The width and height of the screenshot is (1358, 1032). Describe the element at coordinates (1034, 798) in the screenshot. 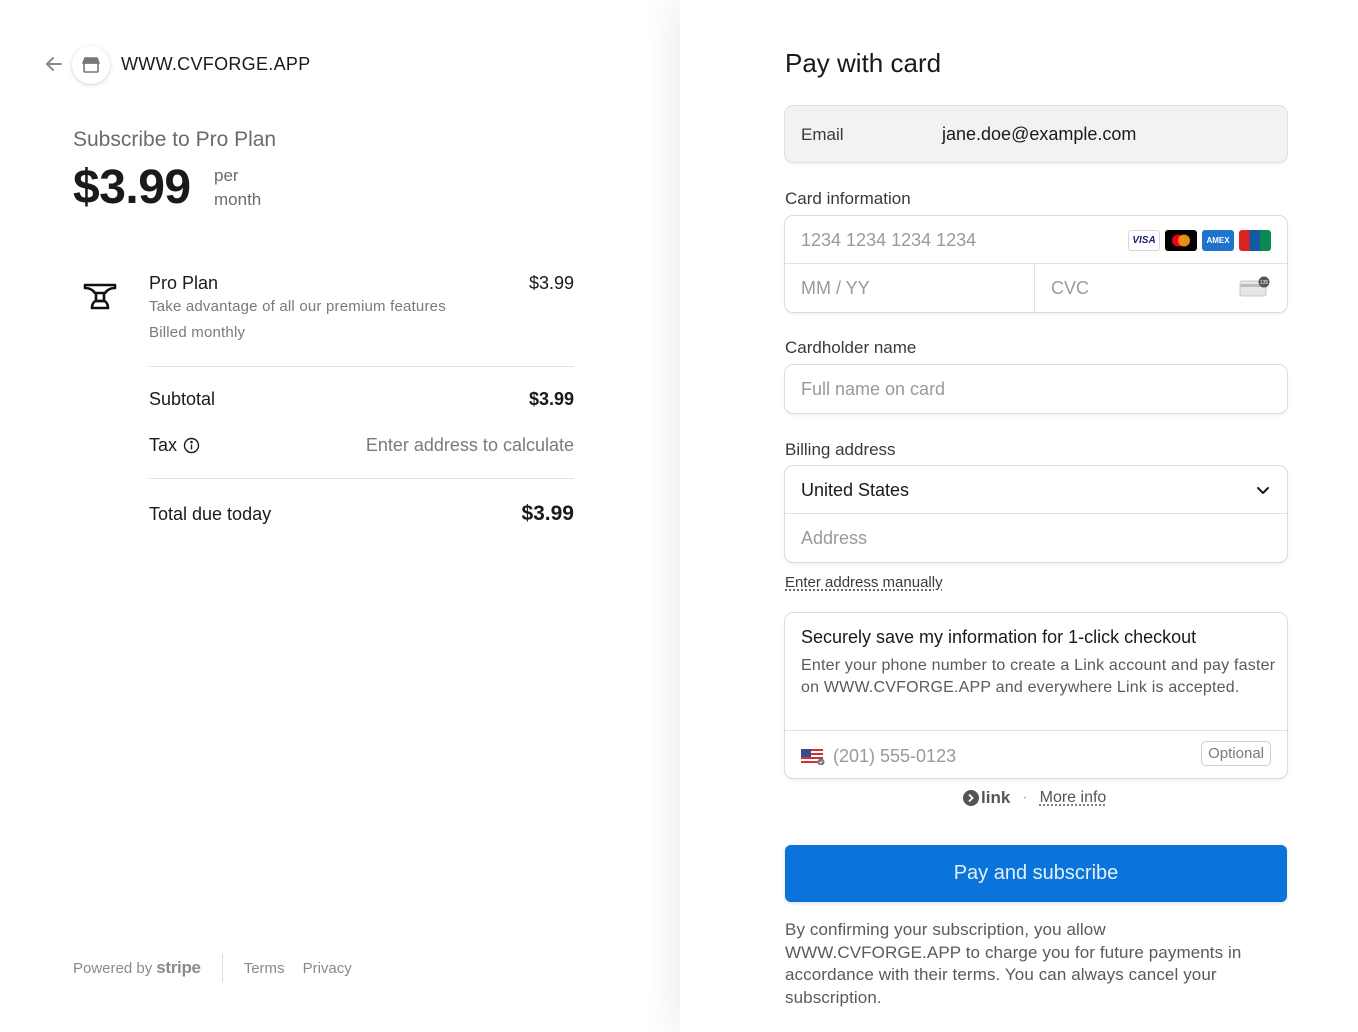

I see `link-footer: link · More info` at that location.